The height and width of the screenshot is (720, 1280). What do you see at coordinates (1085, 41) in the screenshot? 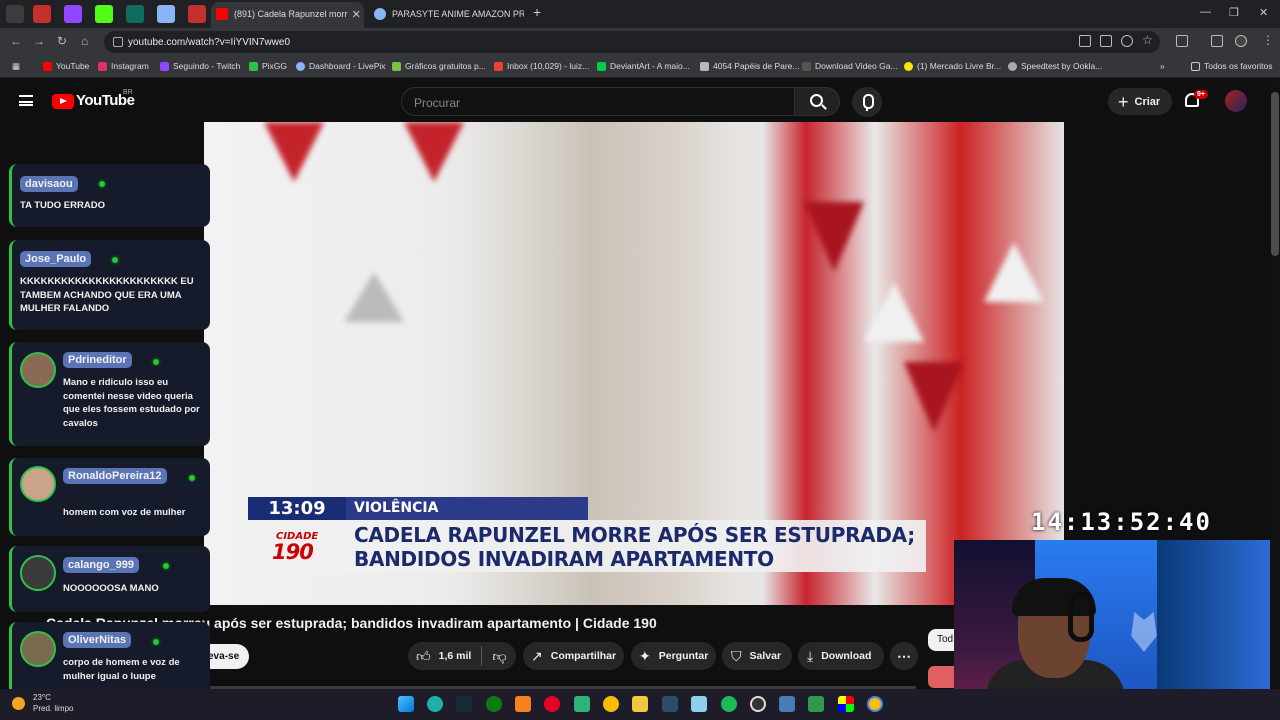
I see `cast-icon` at bounding box center [1085, 41].